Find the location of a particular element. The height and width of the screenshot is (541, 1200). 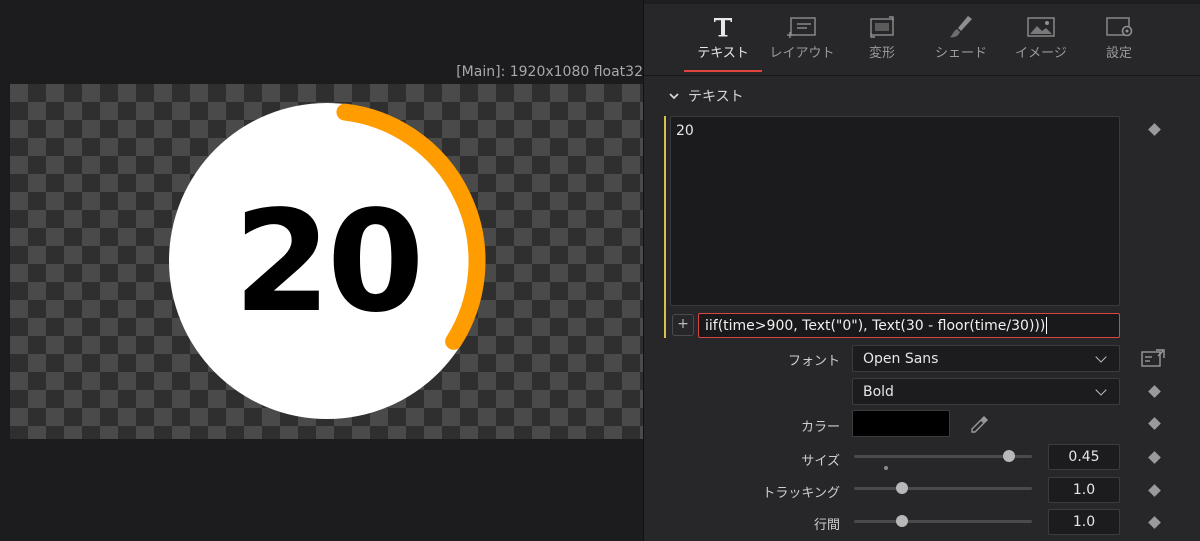

viewer-info-label: [Main]: 1920x1080 float32 is located at coordinates (549, 72).